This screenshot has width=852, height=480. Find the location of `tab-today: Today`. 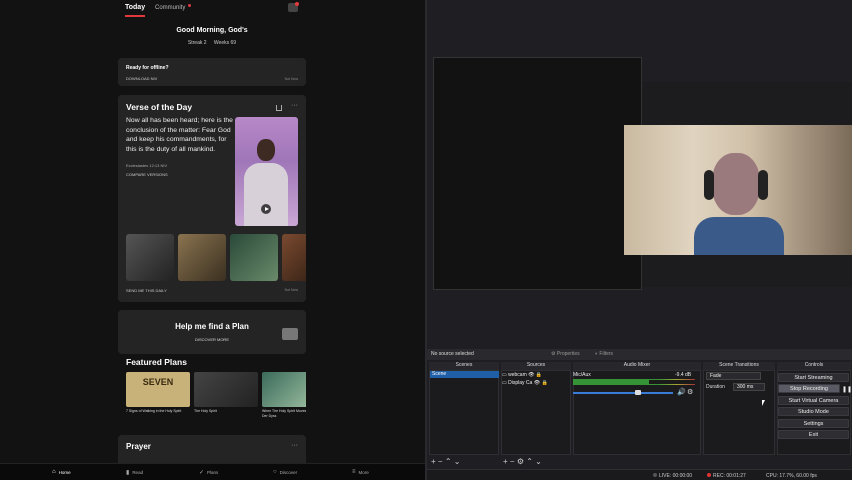

tab-today: Today is located at coordinates (135, 7).